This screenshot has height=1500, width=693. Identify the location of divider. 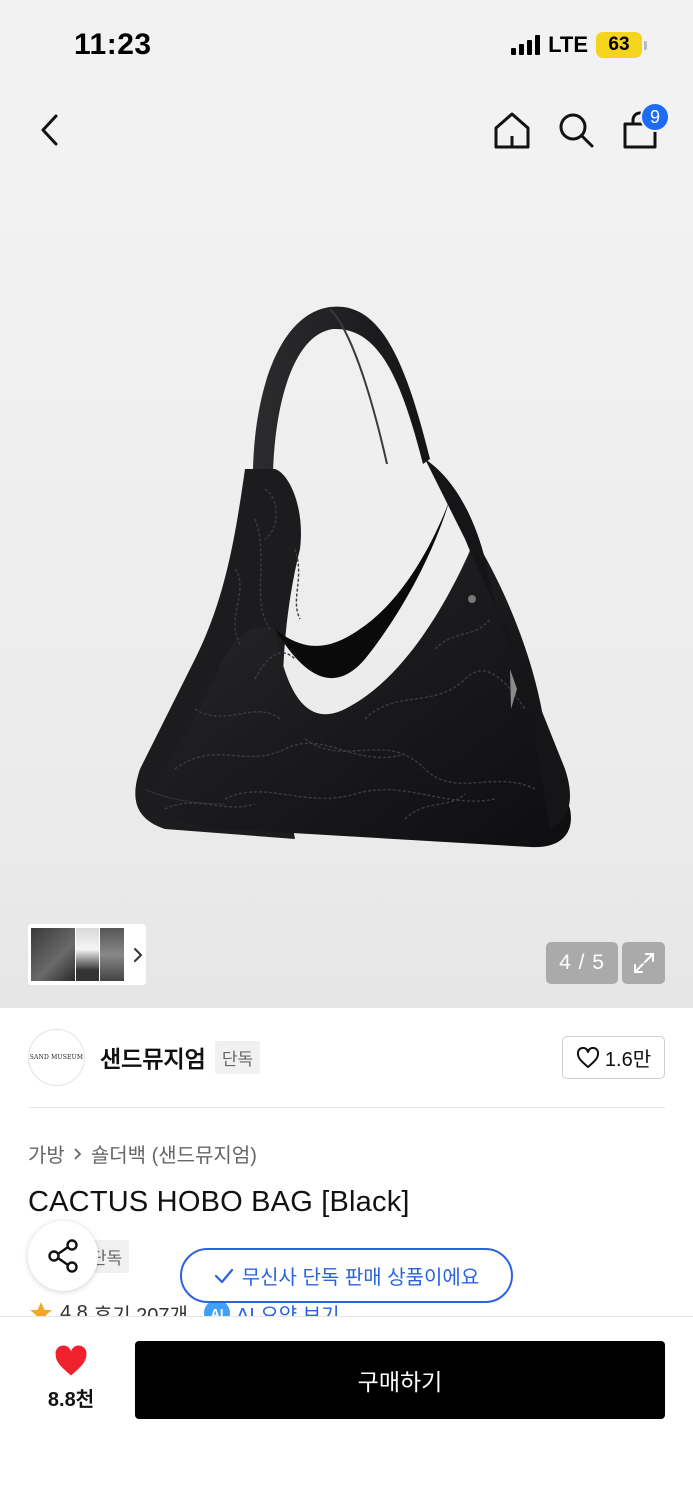
(346, 1107).